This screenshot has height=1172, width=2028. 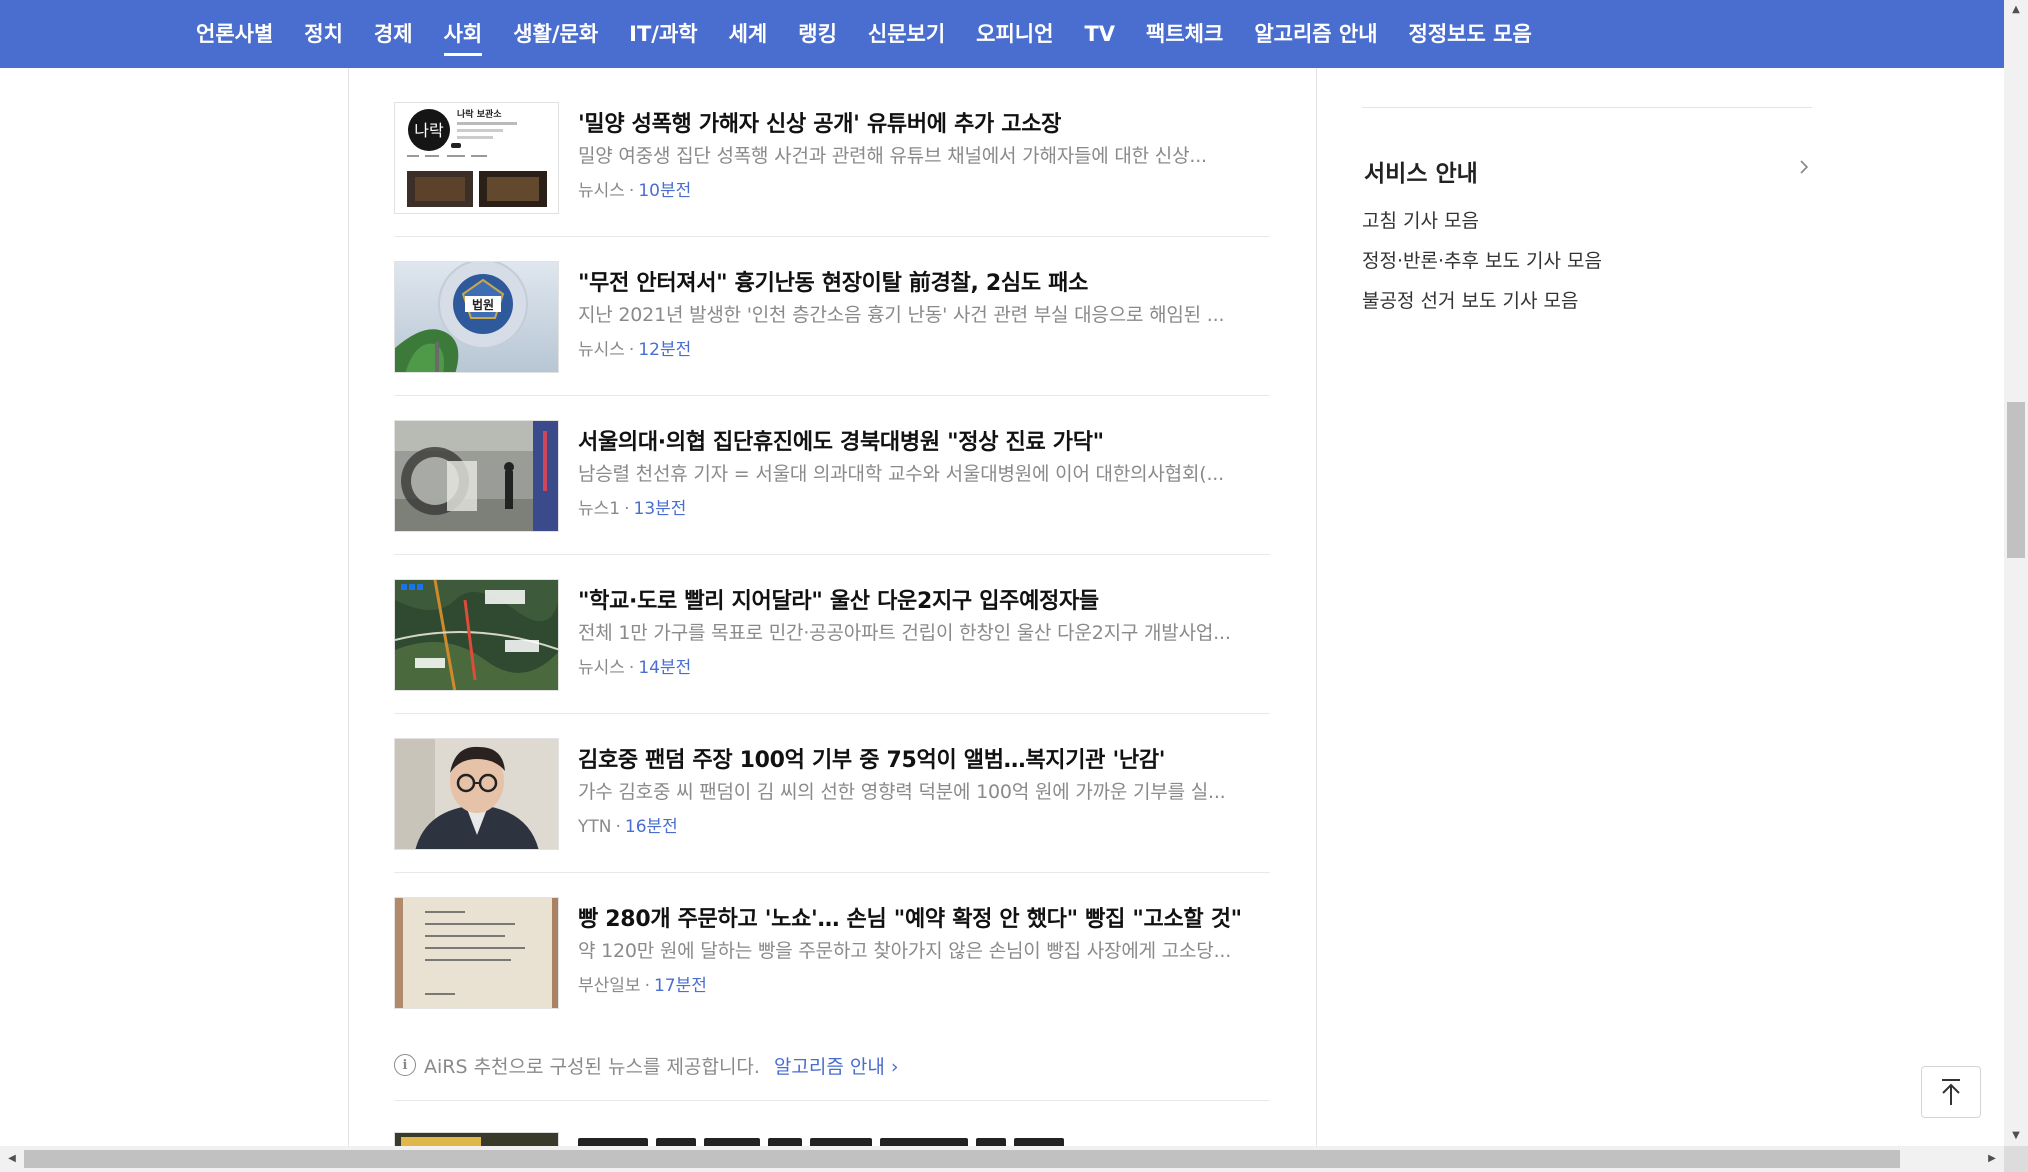 What do you see at coordinates (2016, 10) in the screenshot?
I see `scroll-up-arrow-icon: ▲` at bounding box center [2016, 10].